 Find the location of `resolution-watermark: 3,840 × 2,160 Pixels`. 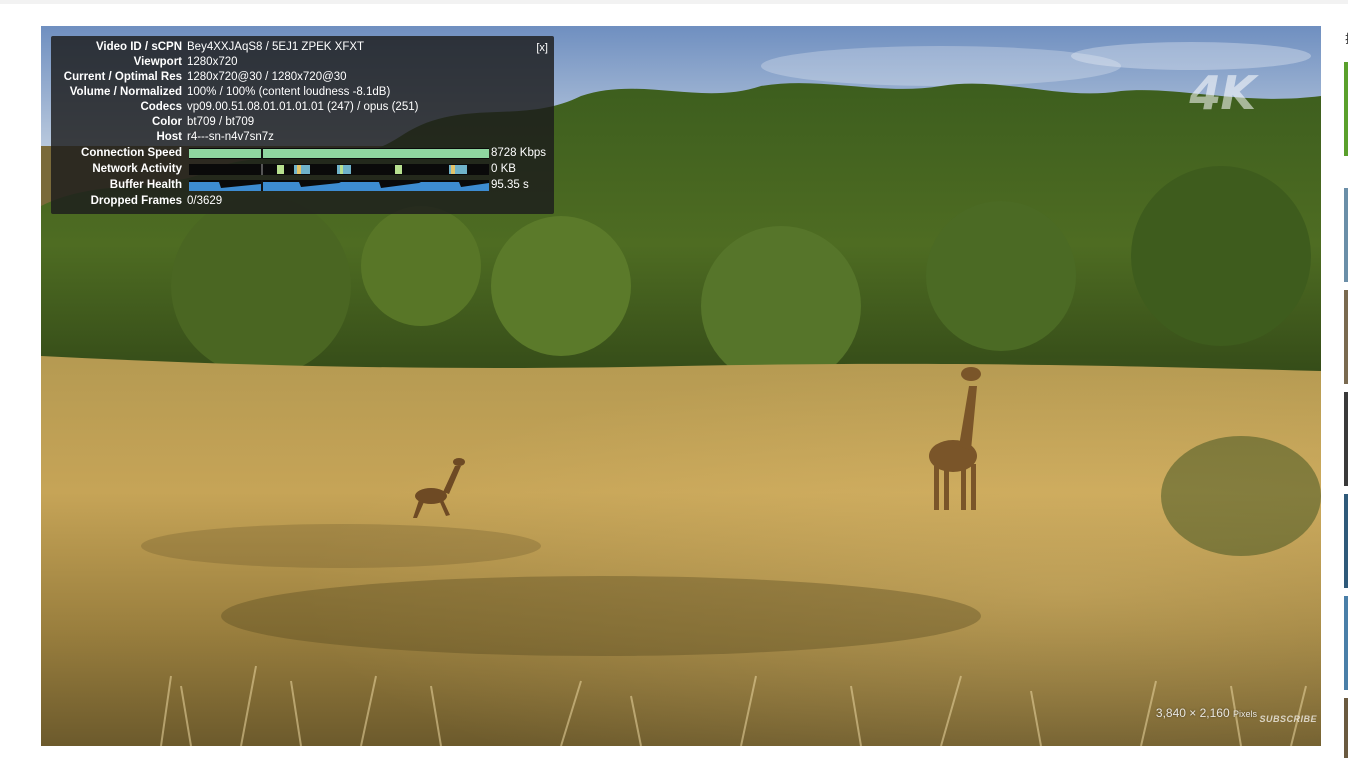

resolution-watermark: 3,840 × 2,160 Pixels is located at coordinates (1206, 713).